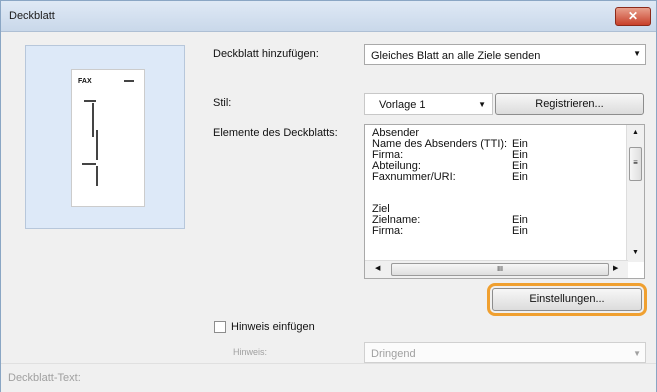 The width and height of the screenshot is (657, 392). Describe the element at coordinates (328, 377) in the screenshot. I see `bottom-bar: Deckblatt-Text:` at that location.